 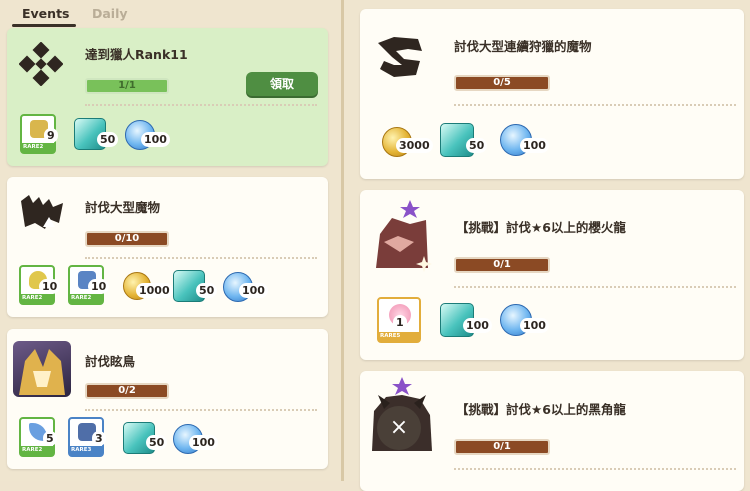 What do you see at coordinates (41, 64) in the screenshot?
I see `hunter-emblem-icon` at bounding box center [41, 64].